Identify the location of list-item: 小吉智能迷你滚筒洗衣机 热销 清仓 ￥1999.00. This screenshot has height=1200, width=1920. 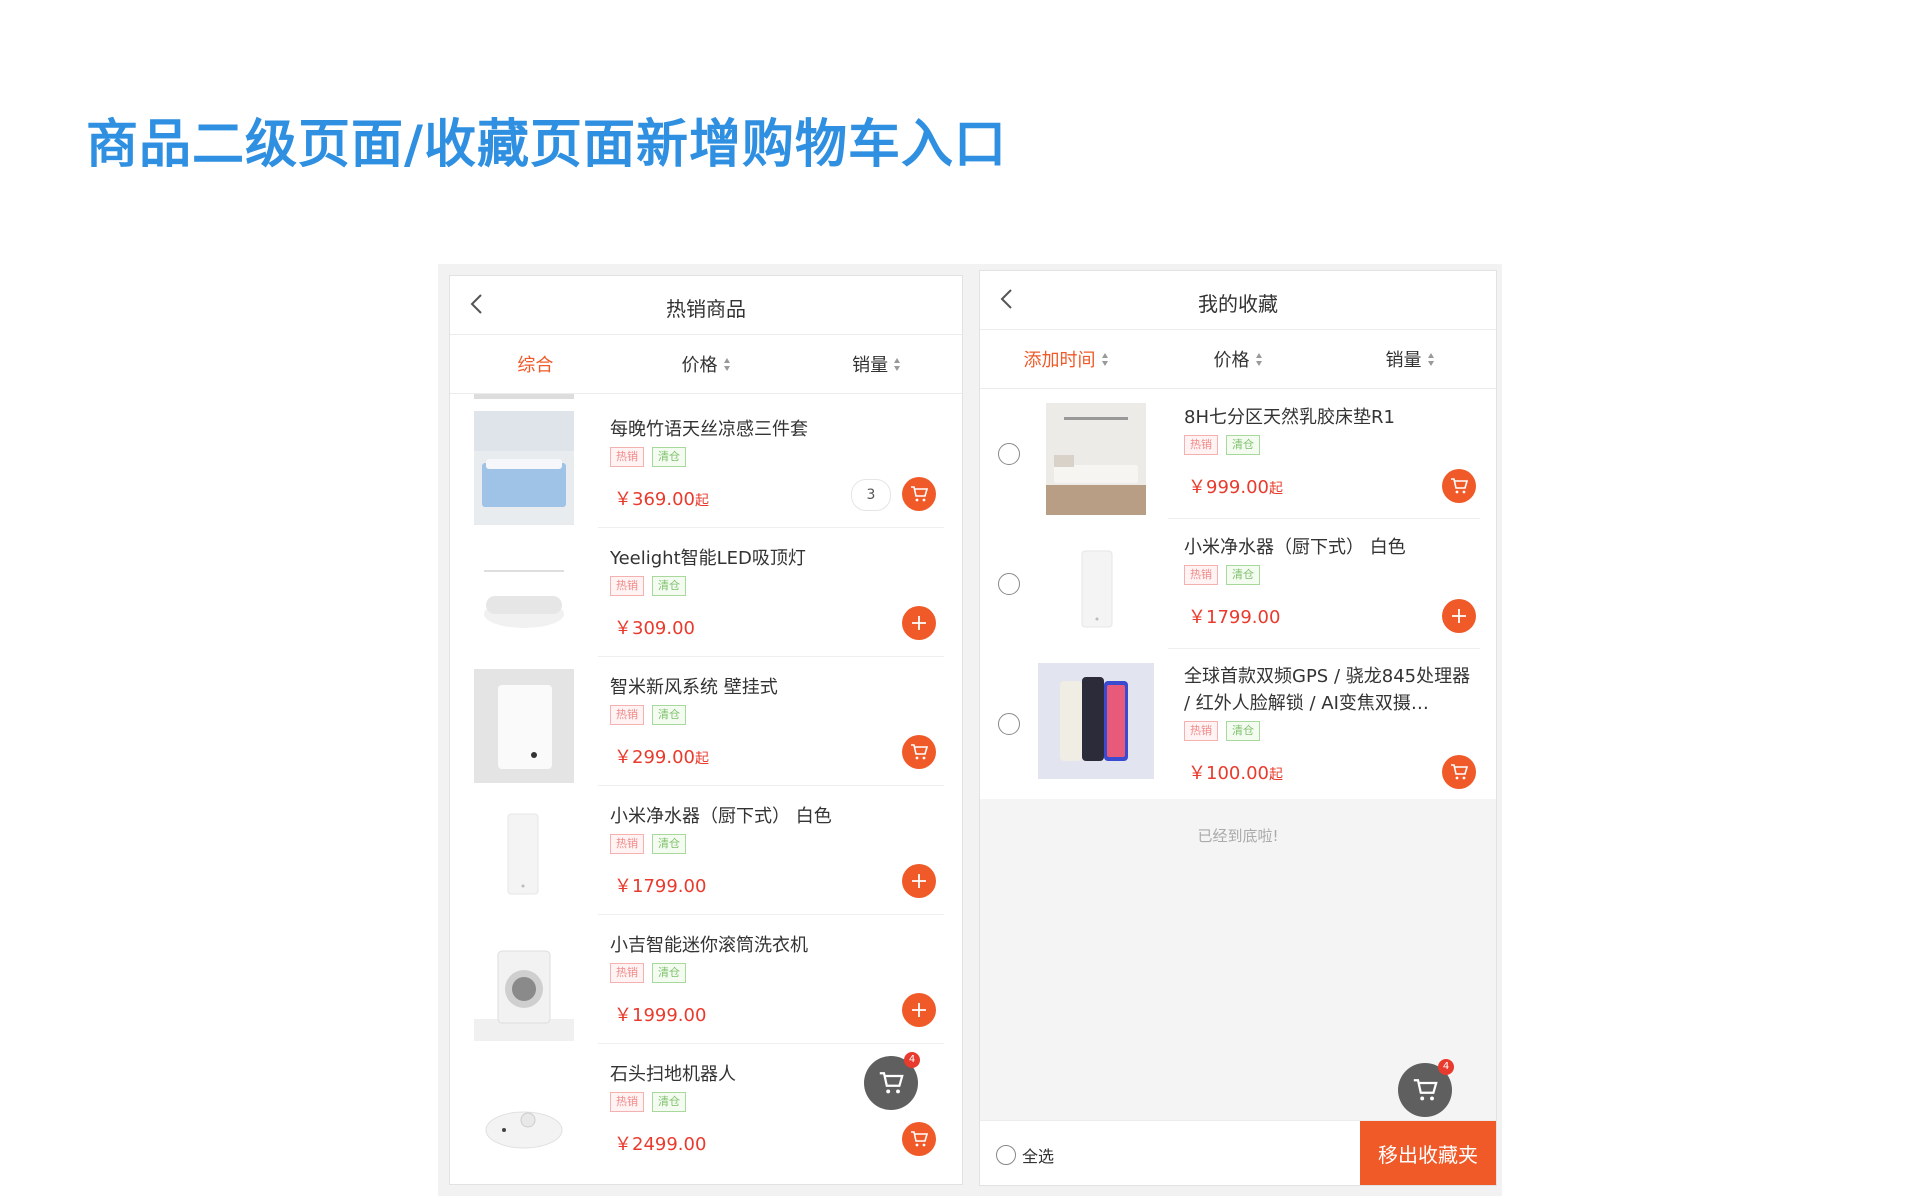
(706, 979).